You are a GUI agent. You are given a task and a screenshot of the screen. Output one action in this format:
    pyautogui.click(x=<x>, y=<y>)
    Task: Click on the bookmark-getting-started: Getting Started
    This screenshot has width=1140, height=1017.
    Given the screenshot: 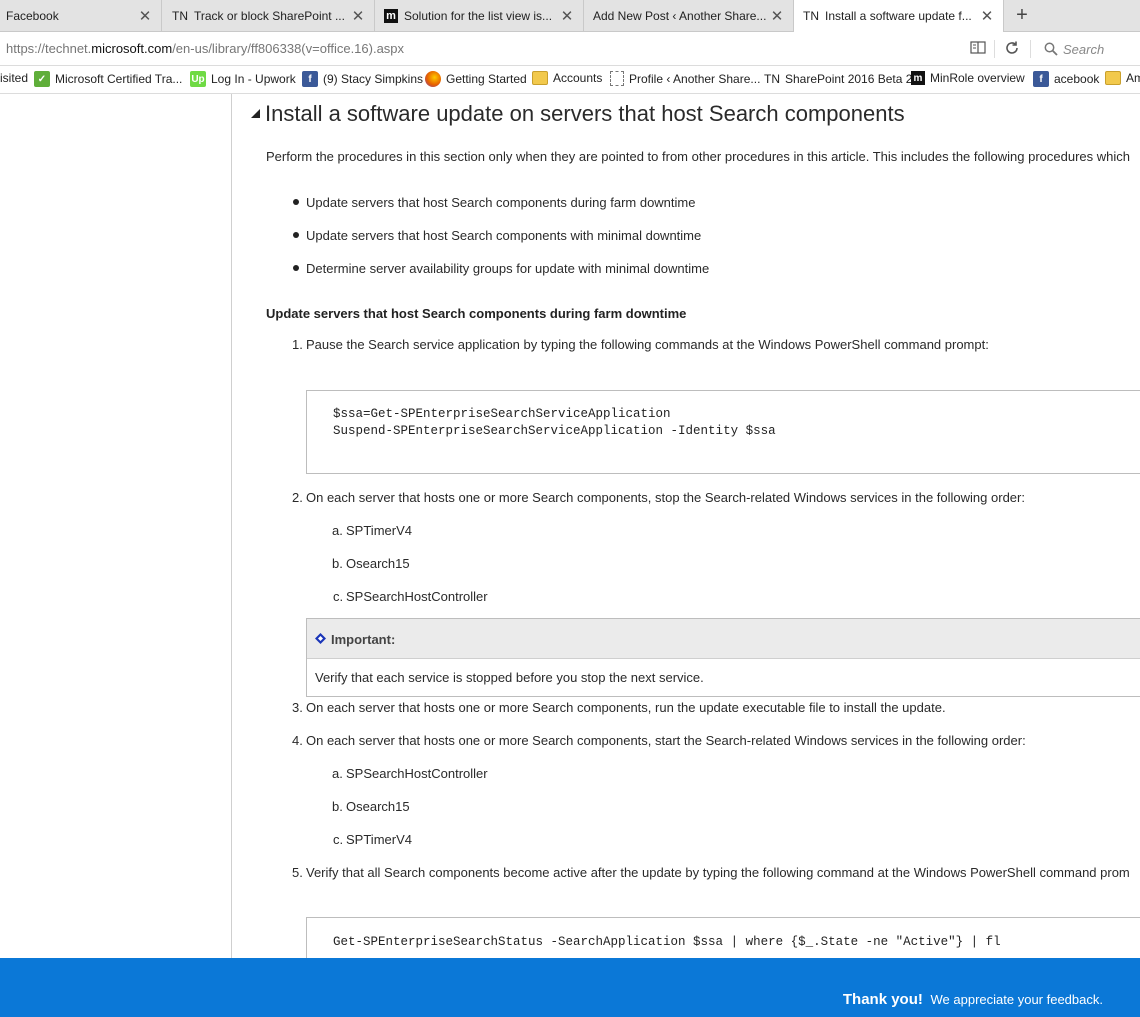 What is the action you would take?
    pyautogui.click(x=476, y=79)
    